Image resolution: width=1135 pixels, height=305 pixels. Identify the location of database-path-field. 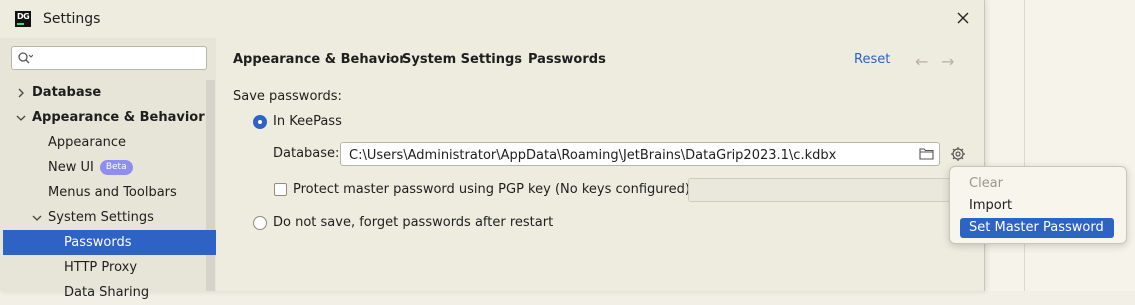
(640, 154).